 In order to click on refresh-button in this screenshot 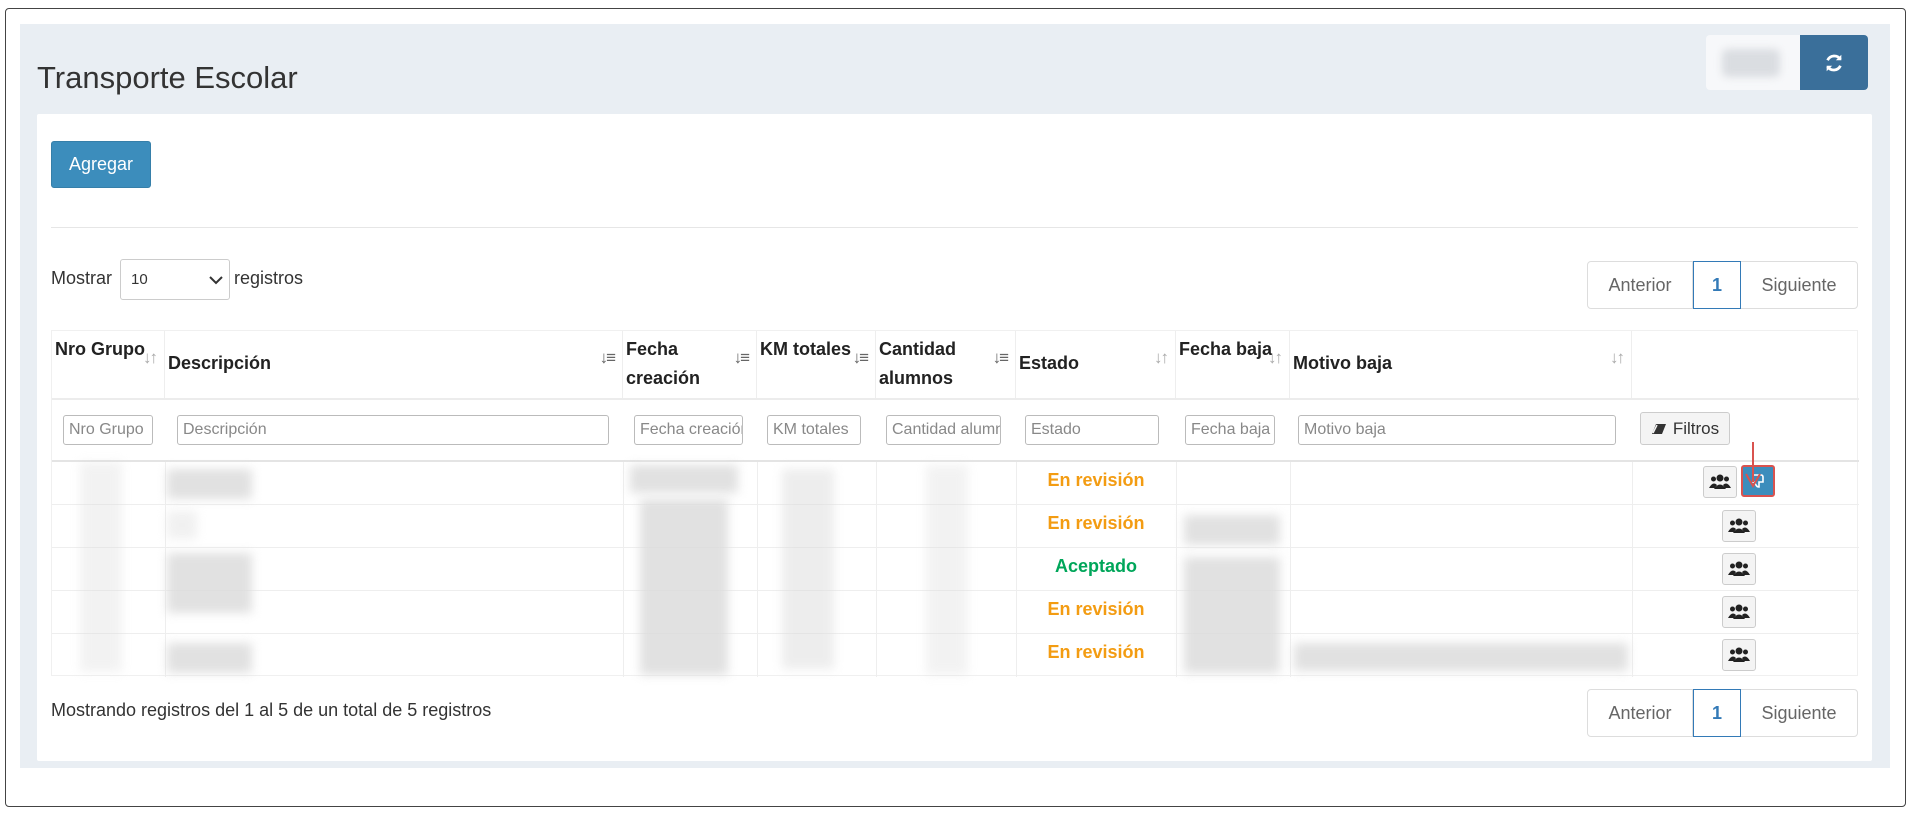, I will do `click(1834, 62)`.